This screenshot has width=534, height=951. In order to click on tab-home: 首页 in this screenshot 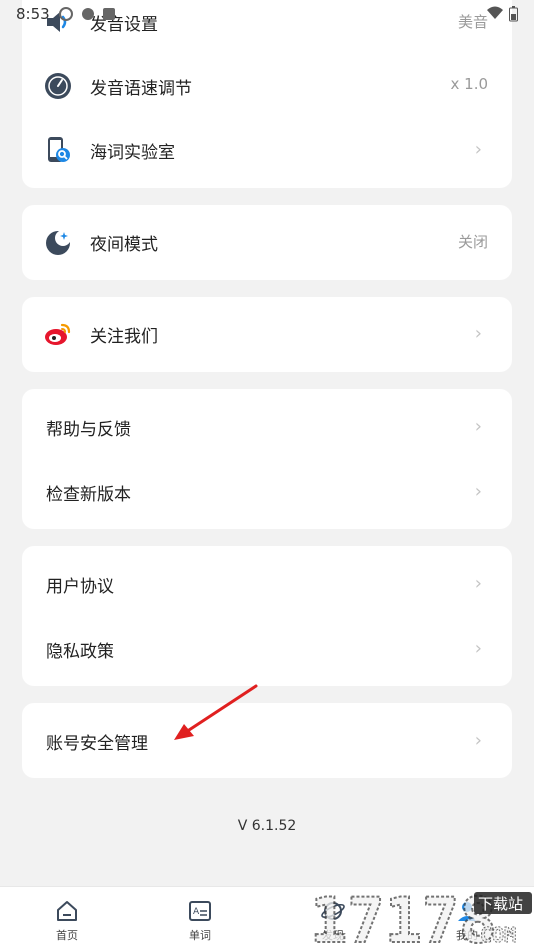, I will do `click(67, 919)`.